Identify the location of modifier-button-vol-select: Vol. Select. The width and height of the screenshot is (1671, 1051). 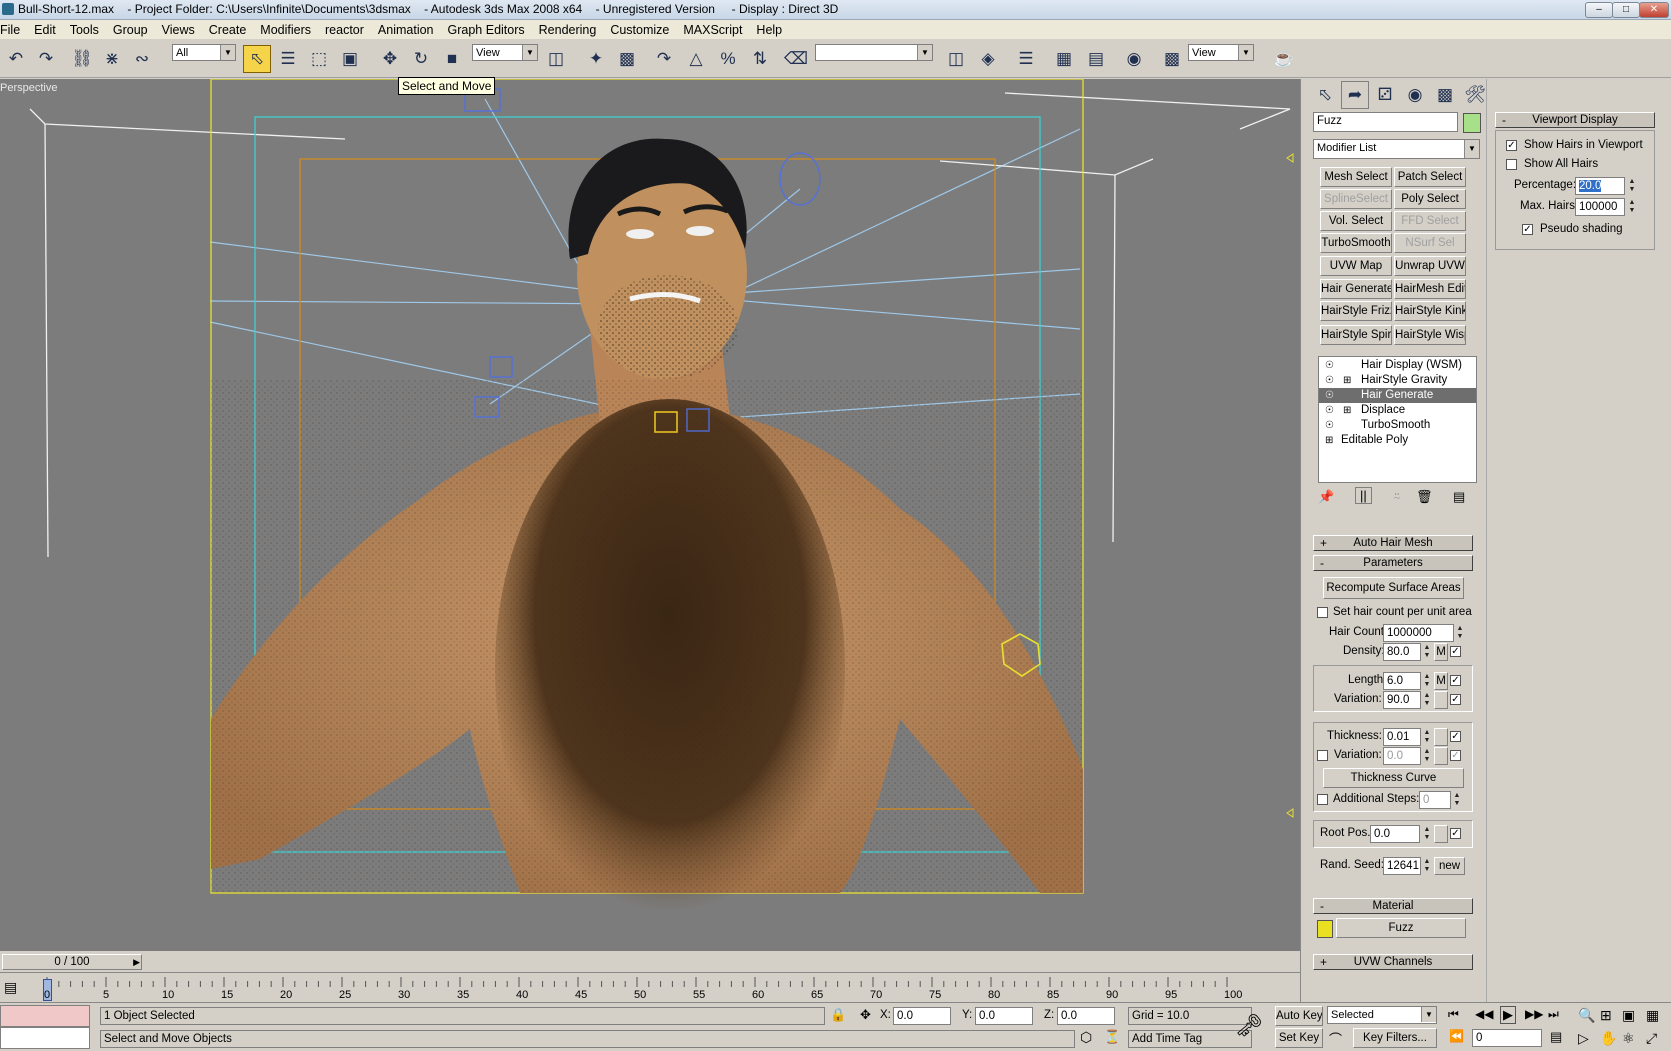
(1356, 221).